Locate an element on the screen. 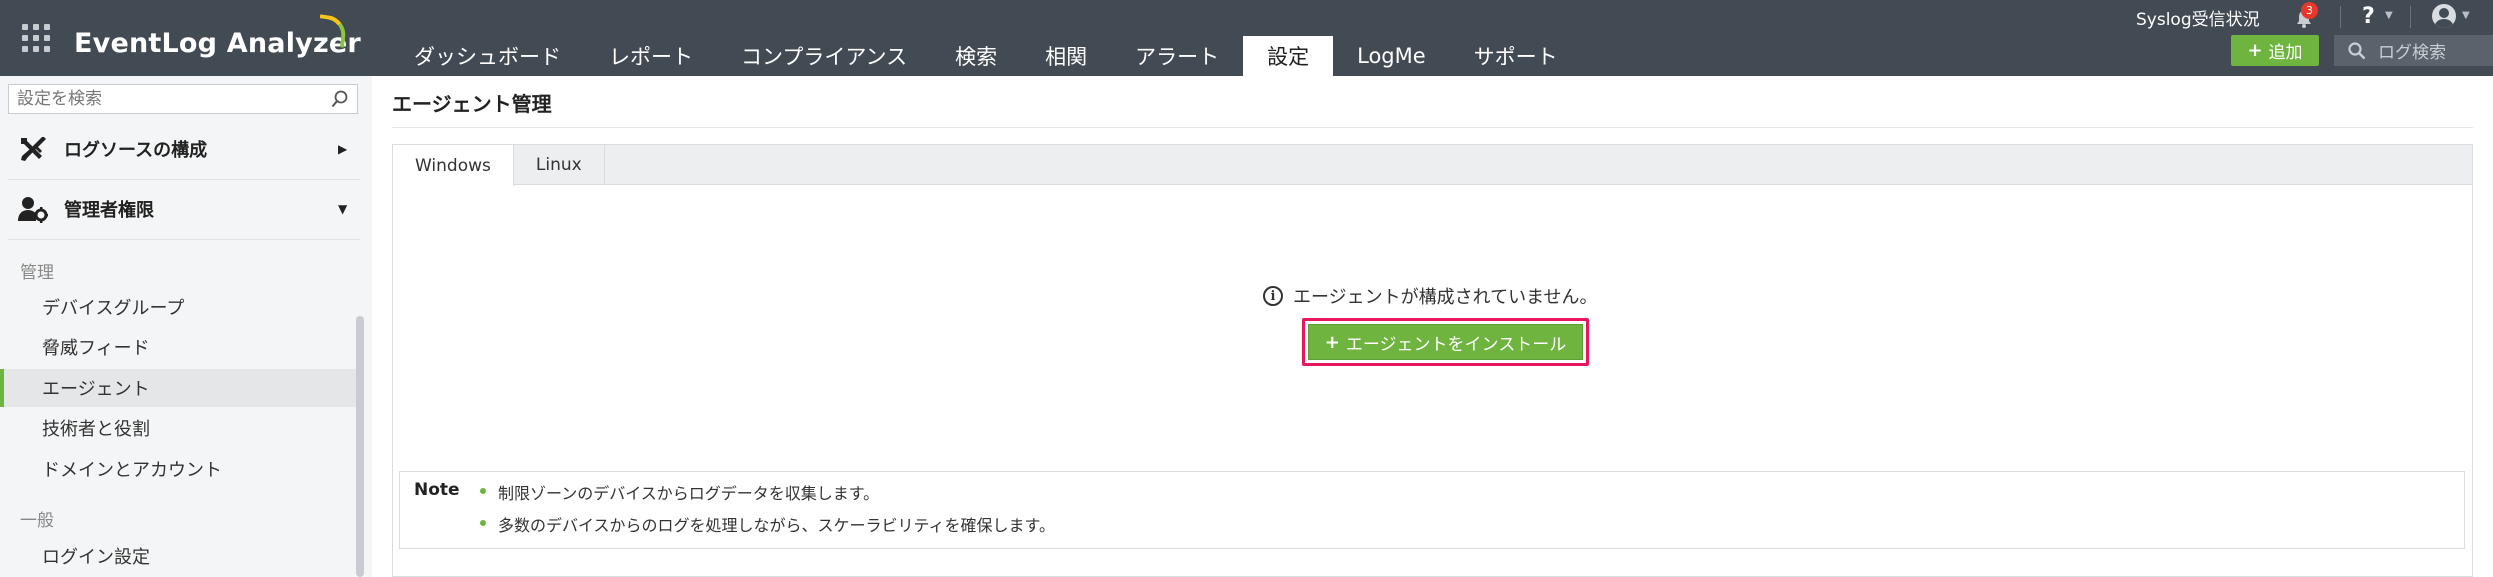 This screenshot has height=577, width=2493. sidebar-item-login-settings: ログイン設定 is located at coordinates (180, 556).